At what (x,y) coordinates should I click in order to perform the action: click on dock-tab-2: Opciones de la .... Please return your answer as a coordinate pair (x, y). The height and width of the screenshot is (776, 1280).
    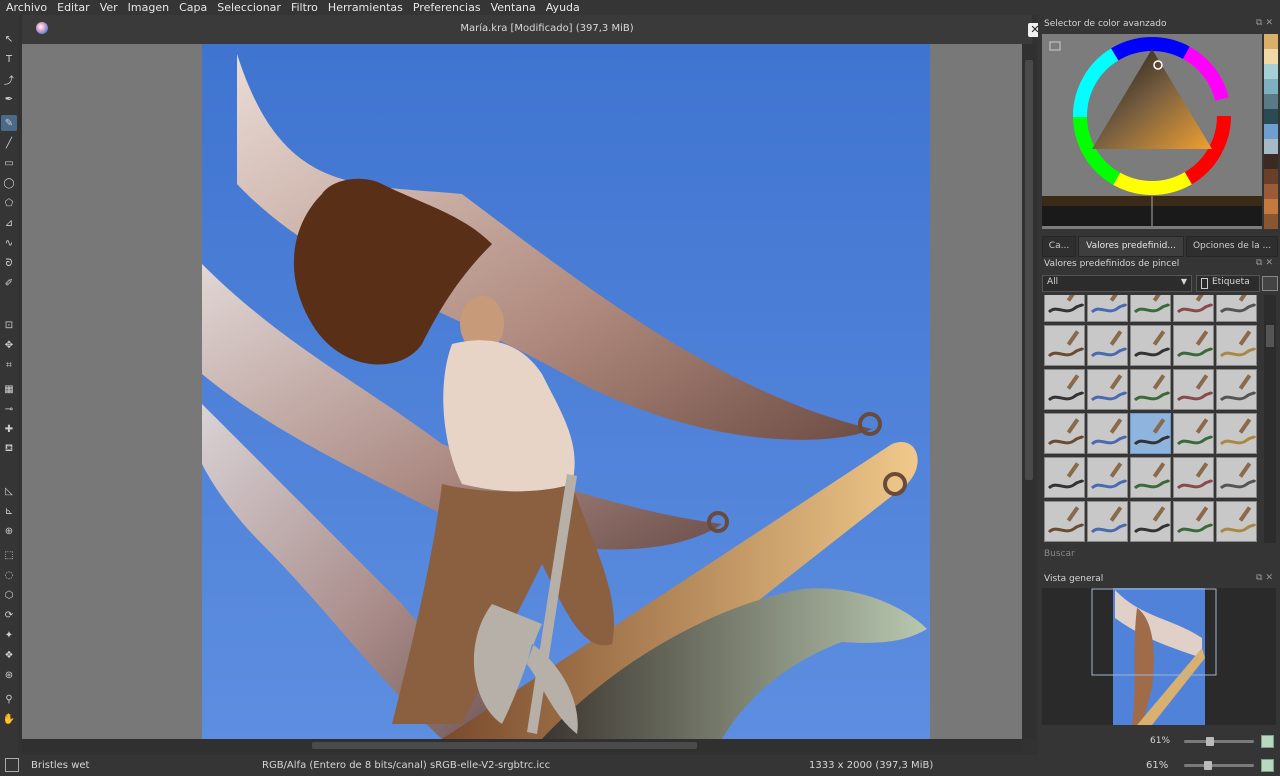
    Looking at the image, I should click on (1232, 246).